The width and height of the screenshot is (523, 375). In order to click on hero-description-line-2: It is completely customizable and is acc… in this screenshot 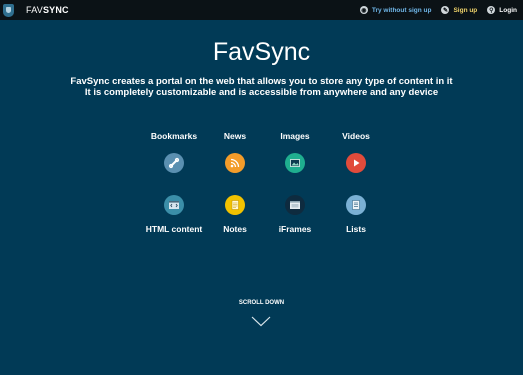, I will do `click(261, 92)`.